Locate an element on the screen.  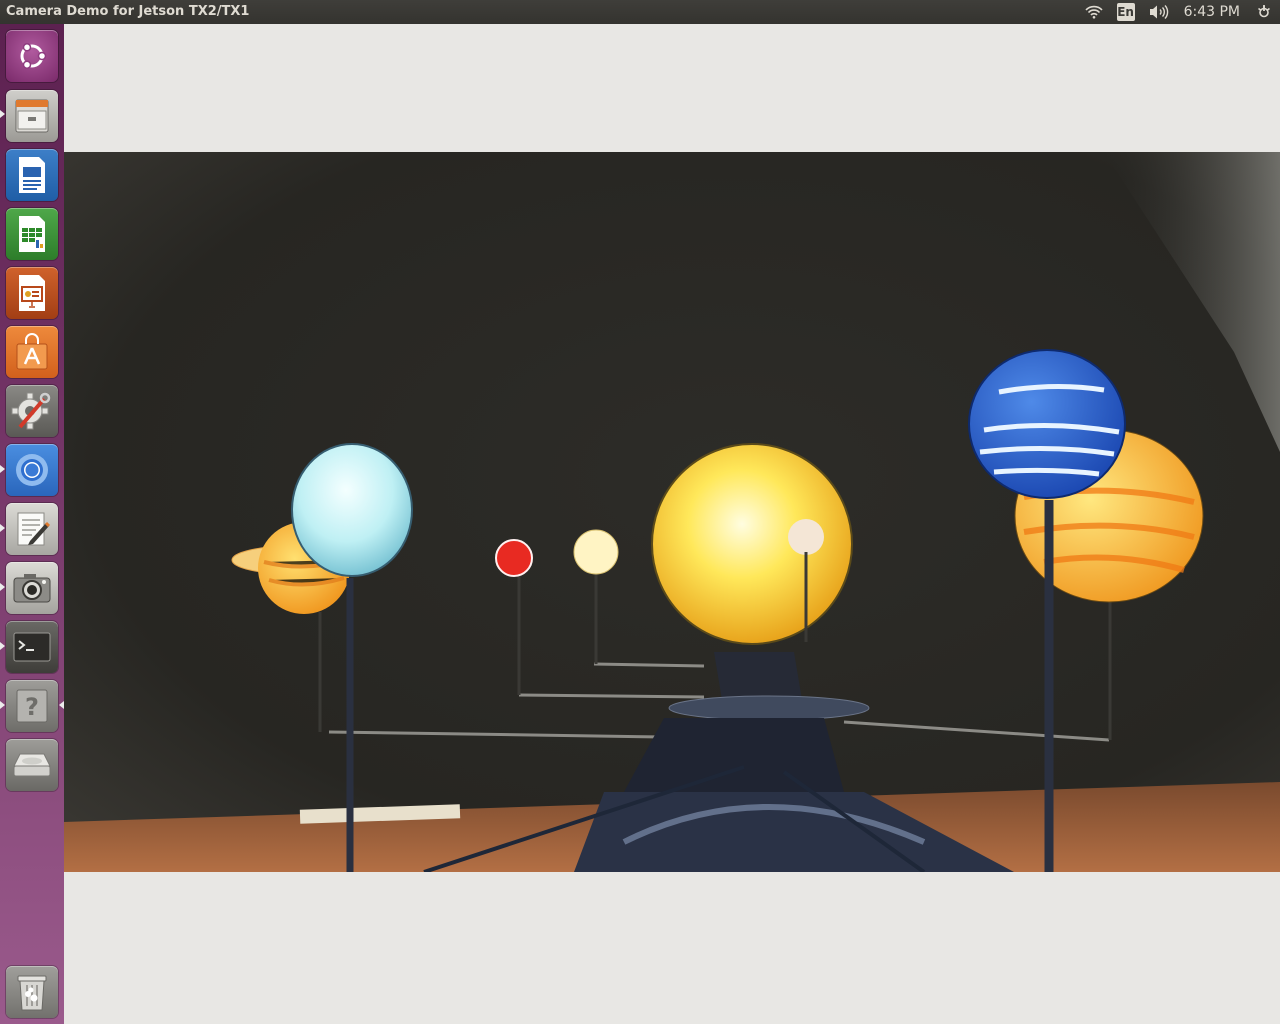
ubuntu-logo-icon is located at coordinates (33, 56).